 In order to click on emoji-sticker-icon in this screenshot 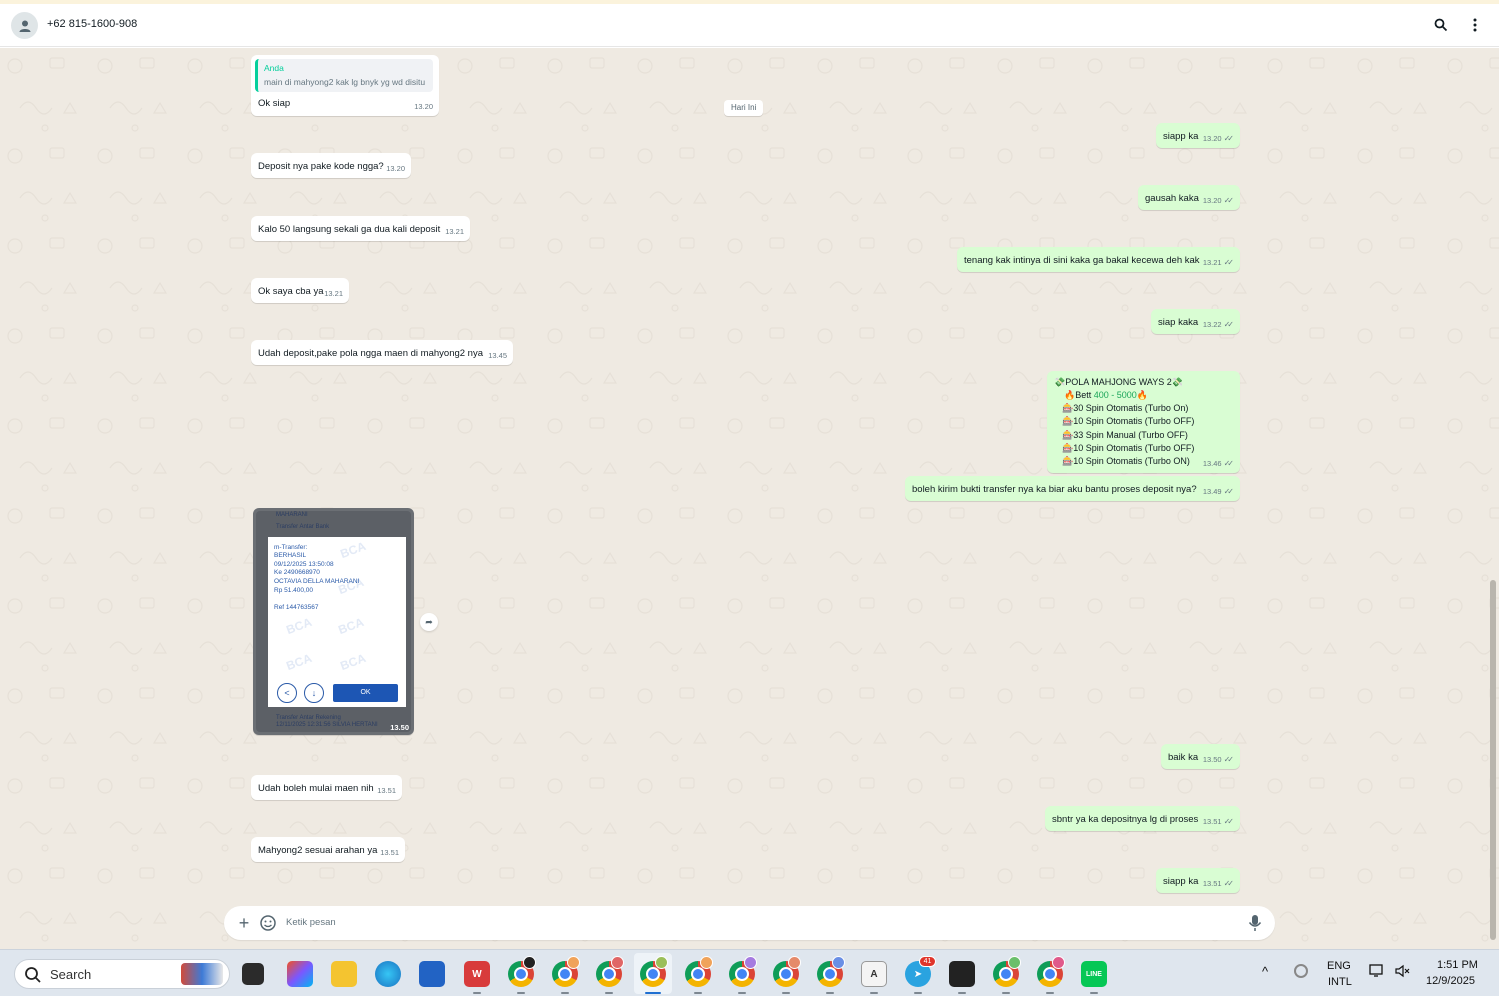, I will do `click(268, 923)`.